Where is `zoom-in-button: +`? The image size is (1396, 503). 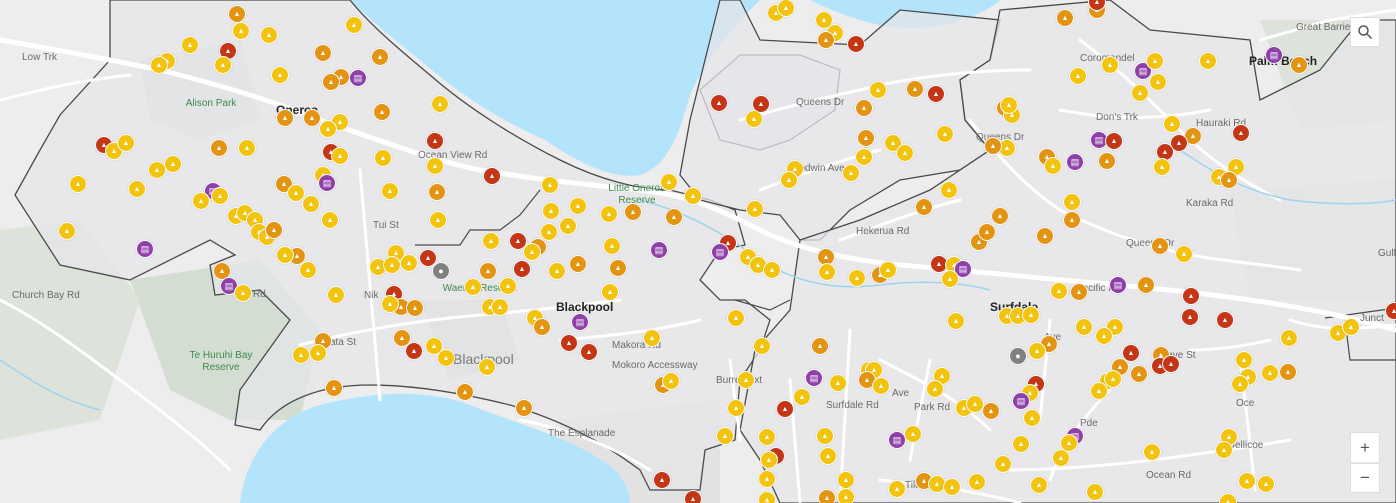 zoom-in-button: + is located at coordinates (1365, 447).